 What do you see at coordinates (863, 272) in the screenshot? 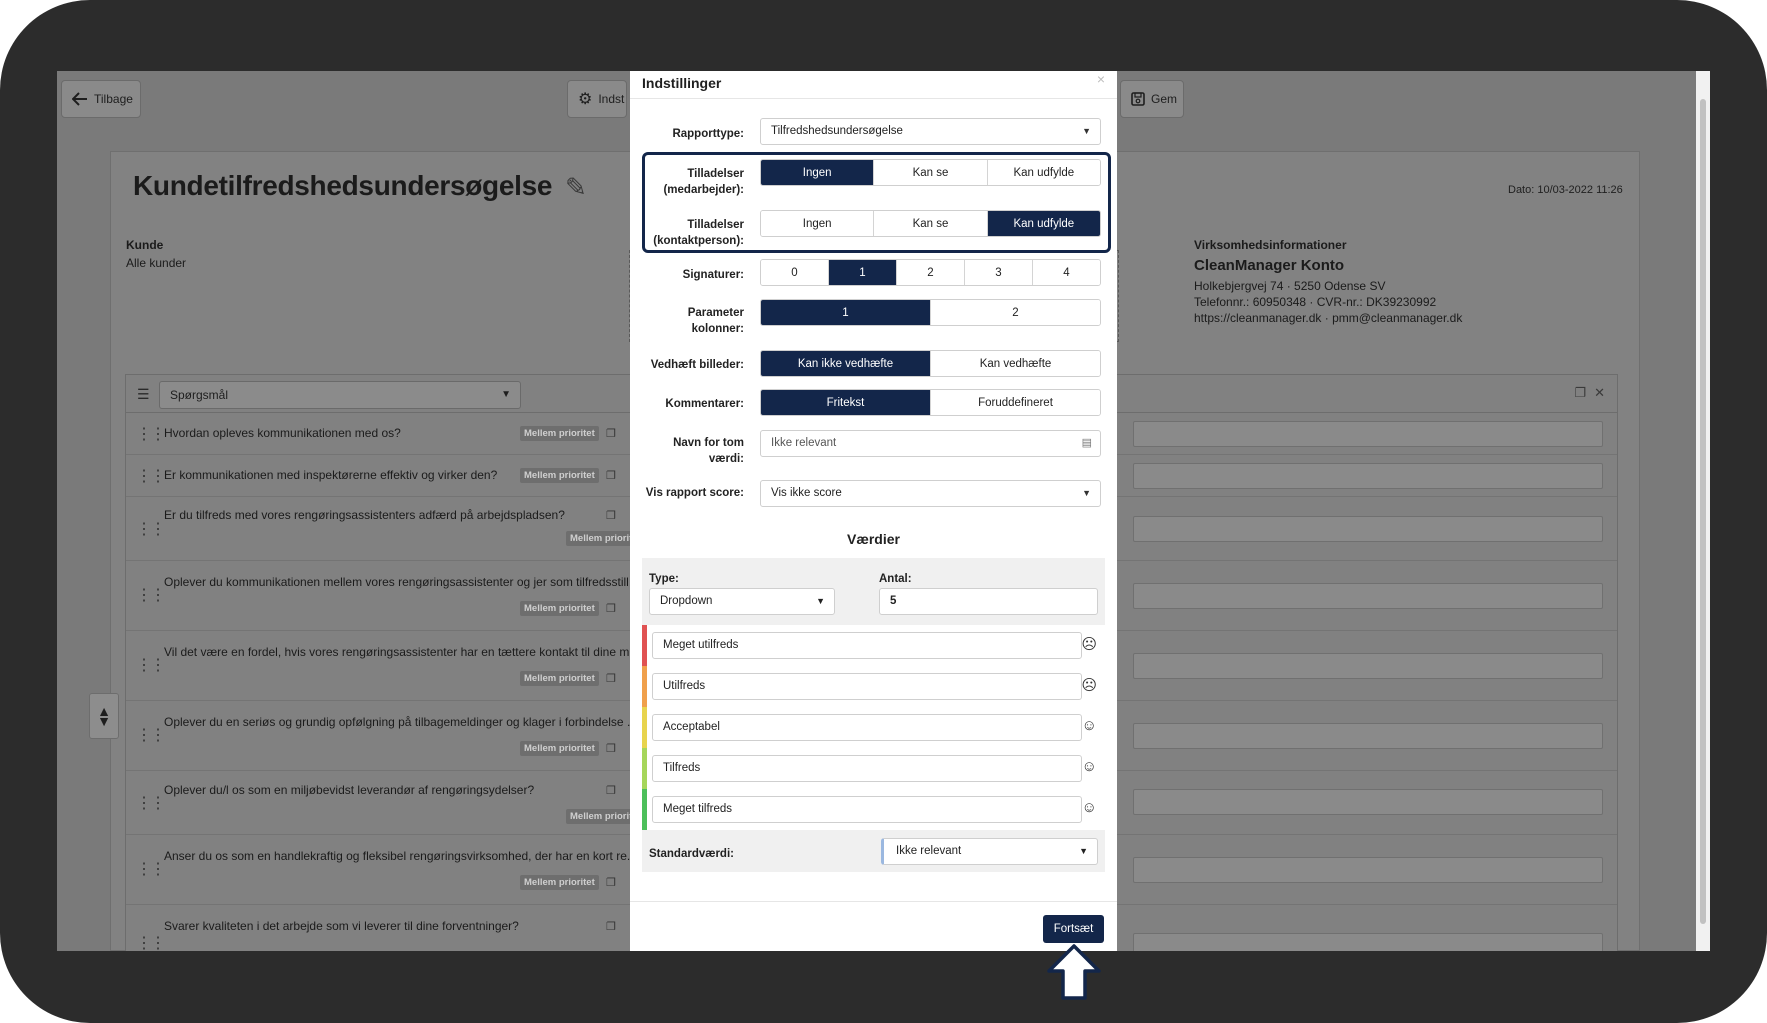
I see `signaturer-option-1: 1` at bounding box center [863, 272].